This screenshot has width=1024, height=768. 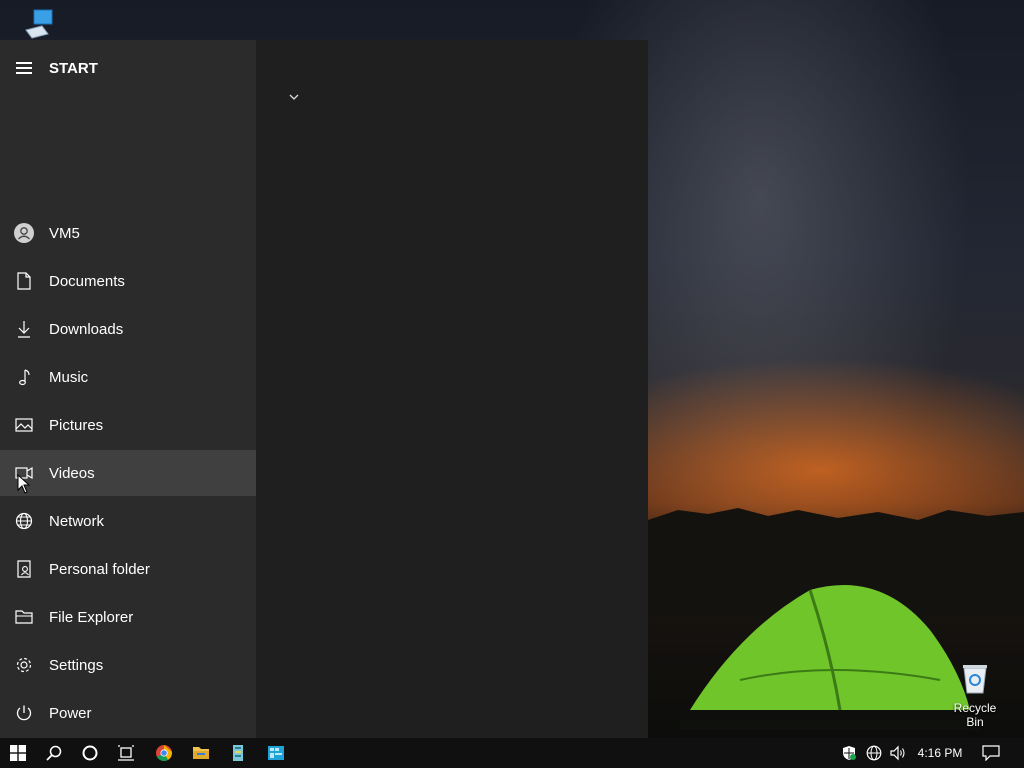 What do you see at coordinates (25, 68) in the screenshot?
I see `hamburger-menu-icon` at bounding box center [25, 68].